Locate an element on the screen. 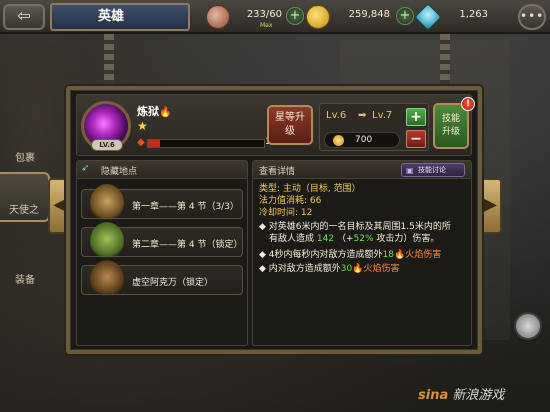  location-item: 虚空阿克万（锁定） is located at coordinates (162, 279).